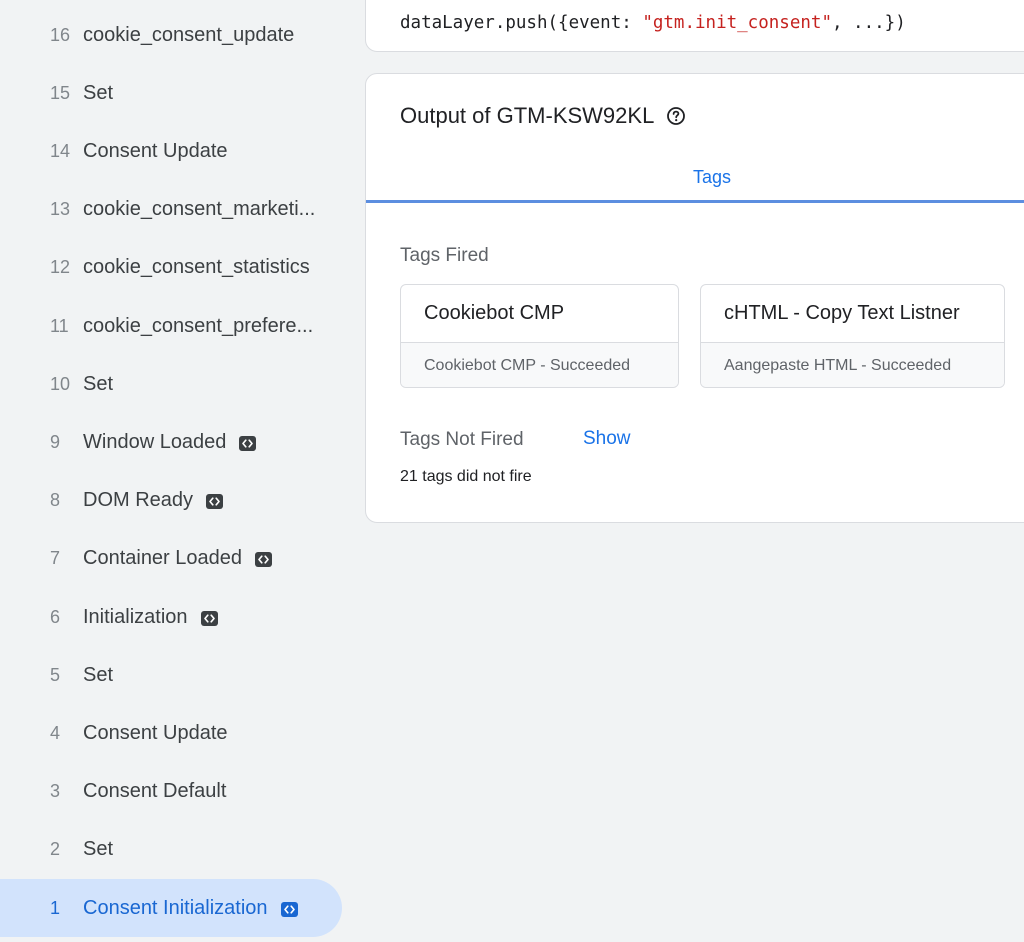  I want to click on event-label: cookie_consent_update, so click(189, 34).